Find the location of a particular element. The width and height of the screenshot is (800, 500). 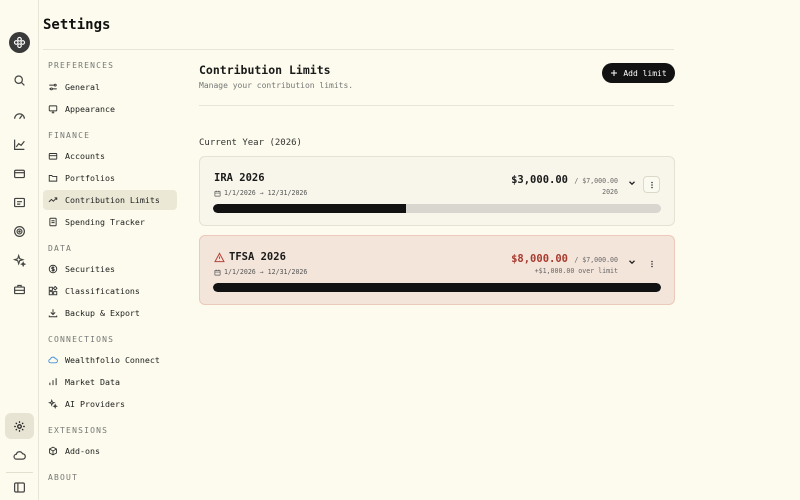

card-icon is located at coordinates (53, 156).